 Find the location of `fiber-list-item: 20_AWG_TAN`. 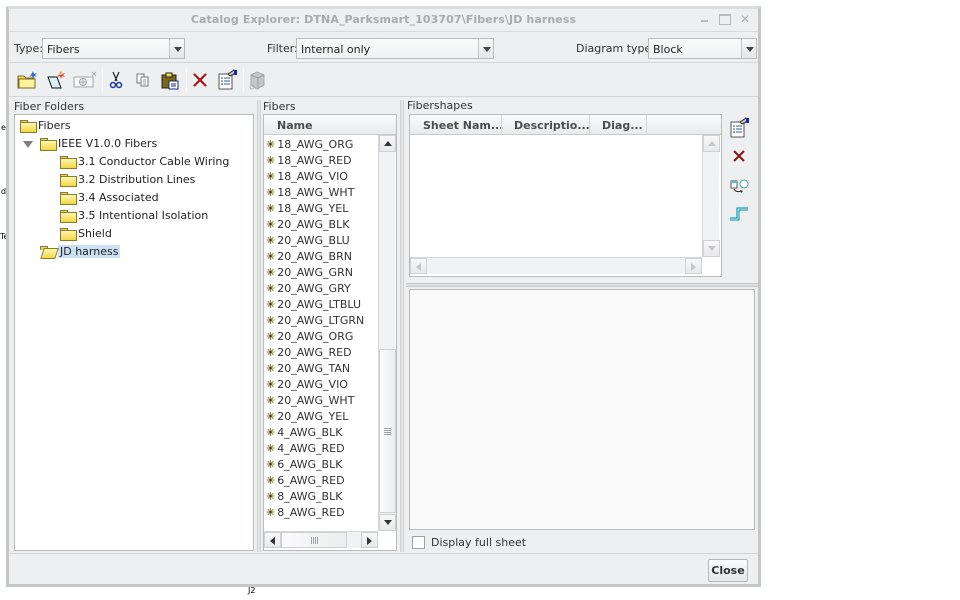

fiber-list-item: 20_AWG_TAN is located at coordinates (308, 368).